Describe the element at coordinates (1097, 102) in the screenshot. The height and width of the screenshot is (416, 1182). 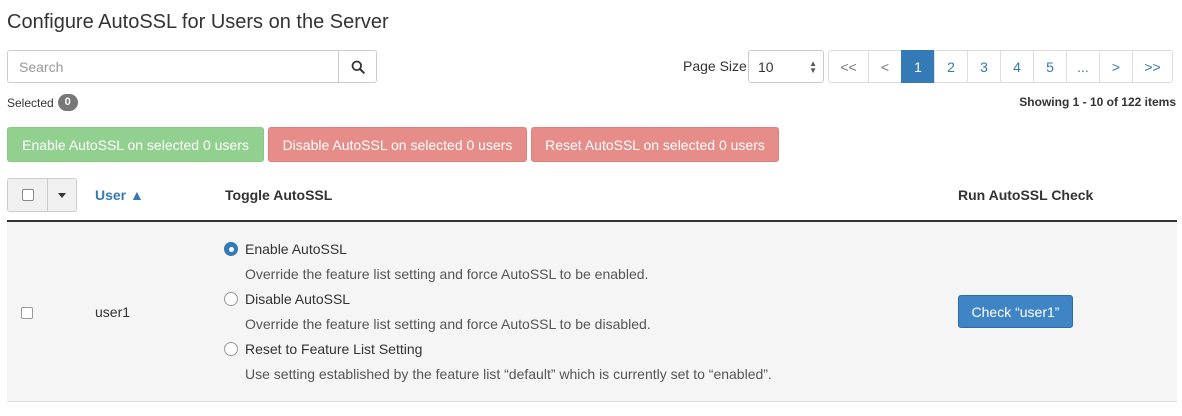
I see `showing-count: Showing 1 - 10 of 122 items` at that location.